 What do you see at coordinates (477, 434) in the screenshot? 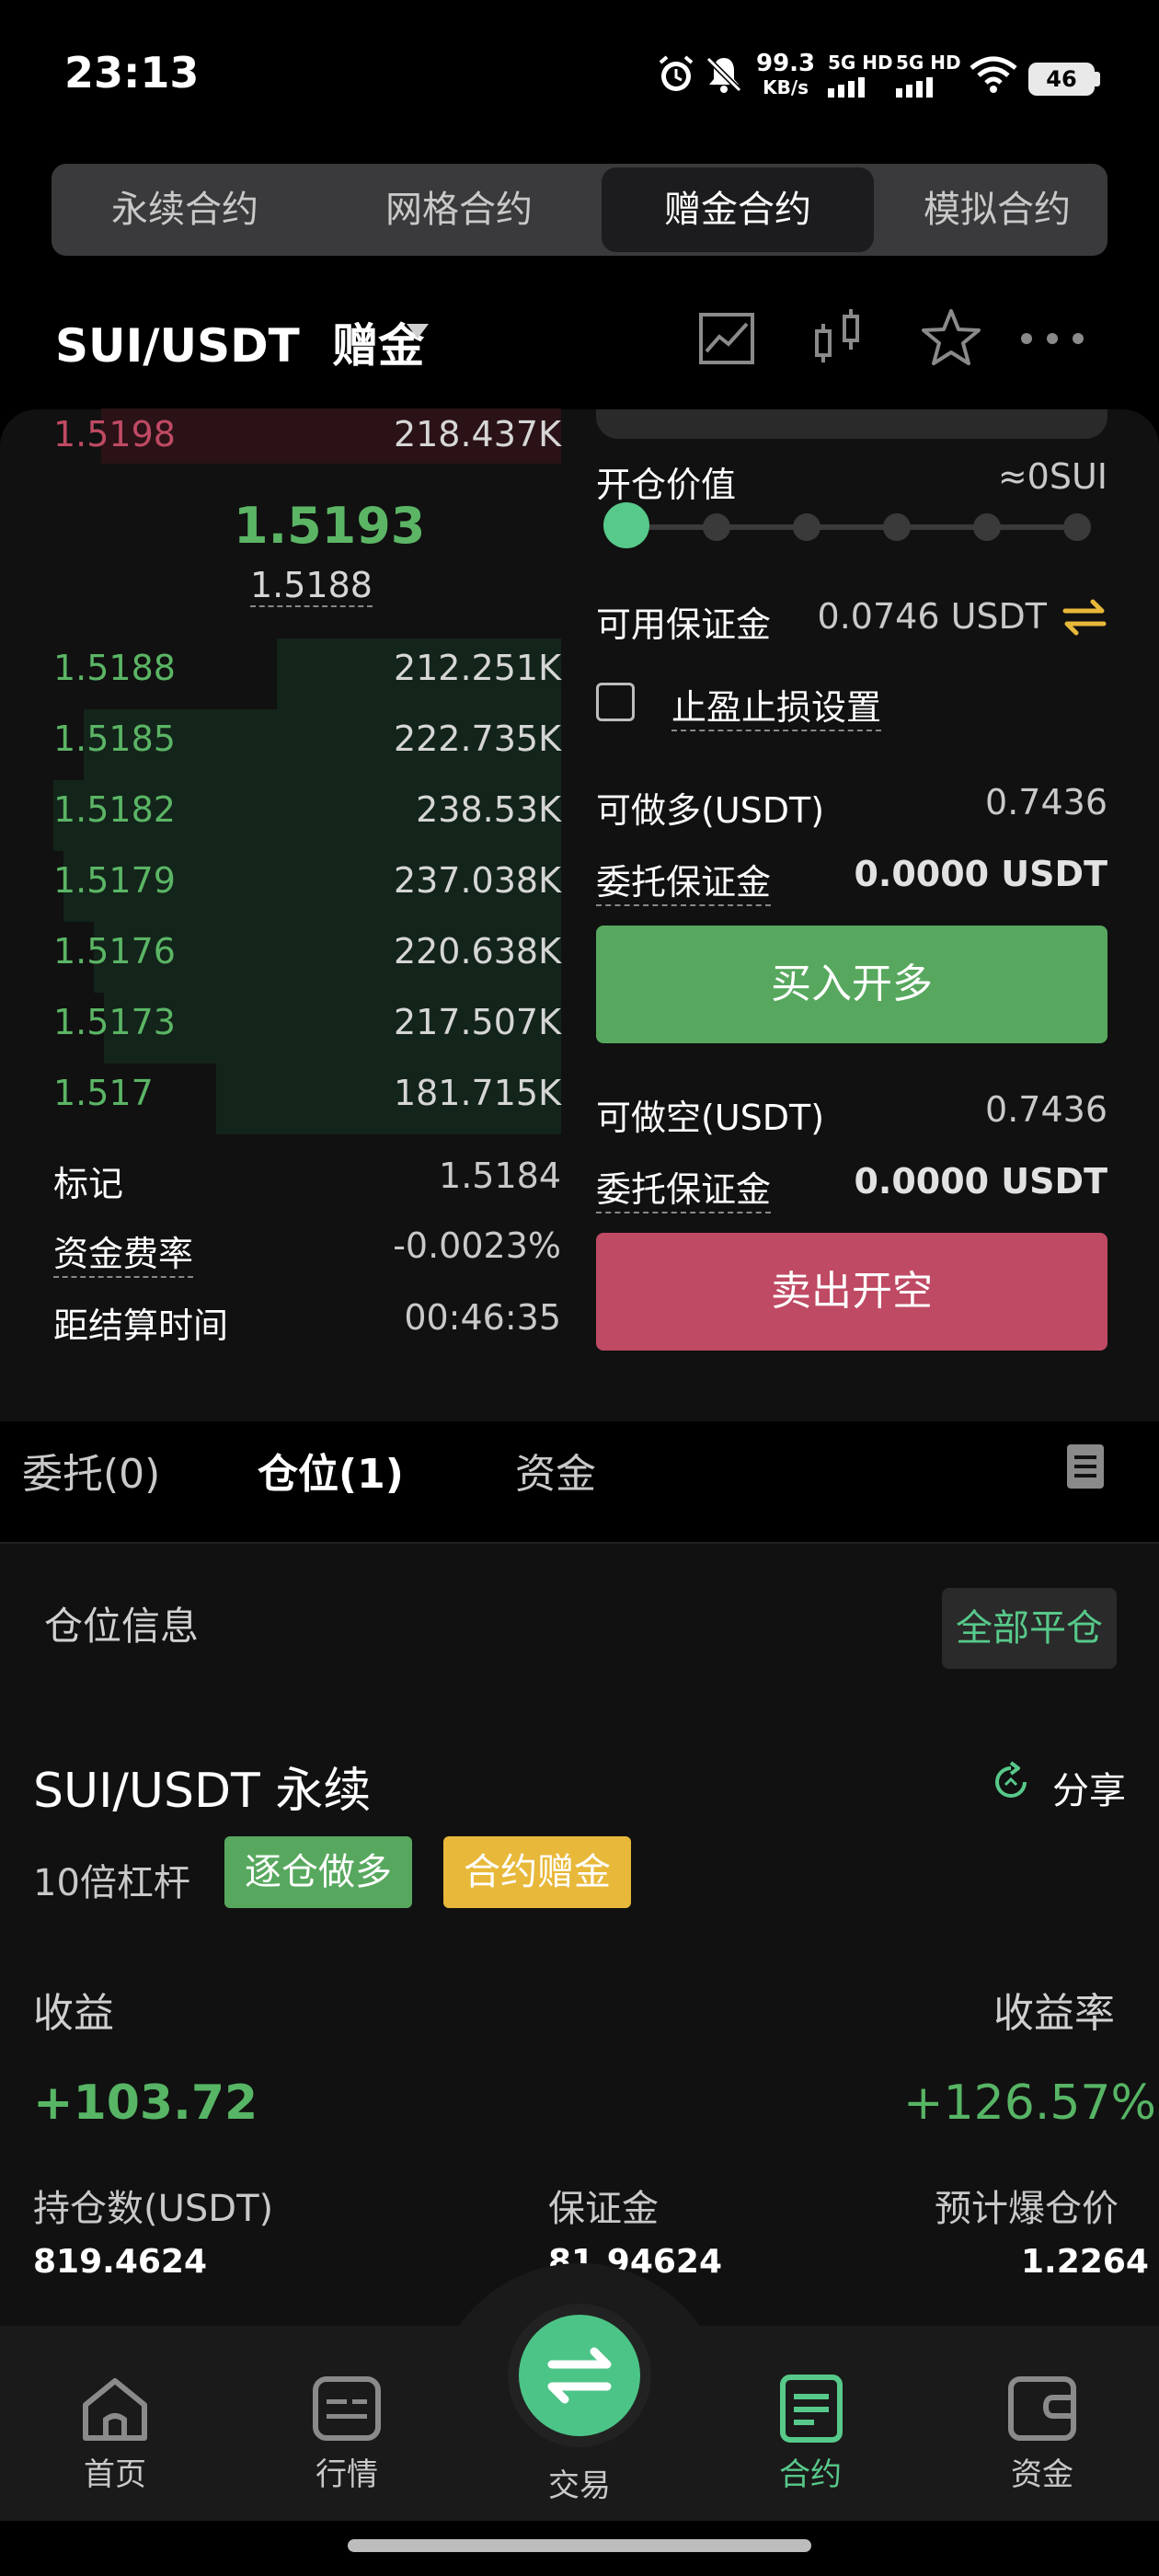
I see `ask-qty: 218.437K` at bounding box center [477, 434].